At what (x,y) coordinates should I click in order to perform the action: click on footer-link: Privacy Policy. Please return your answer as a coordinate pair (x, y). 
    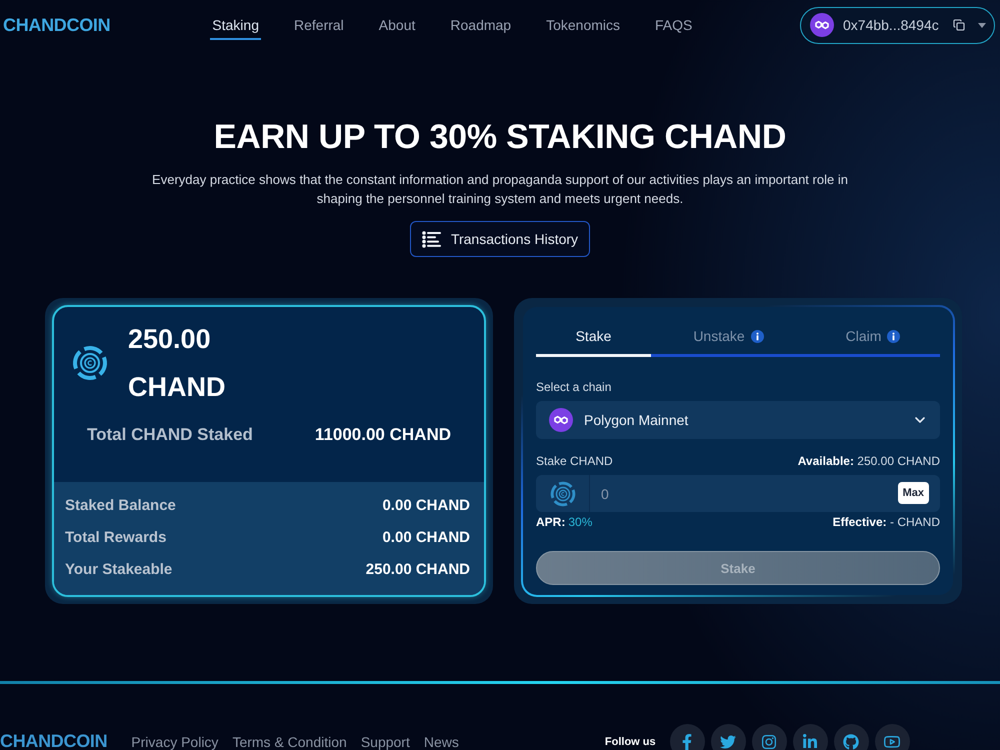
    Looking at the image, I should click on (174, 742).